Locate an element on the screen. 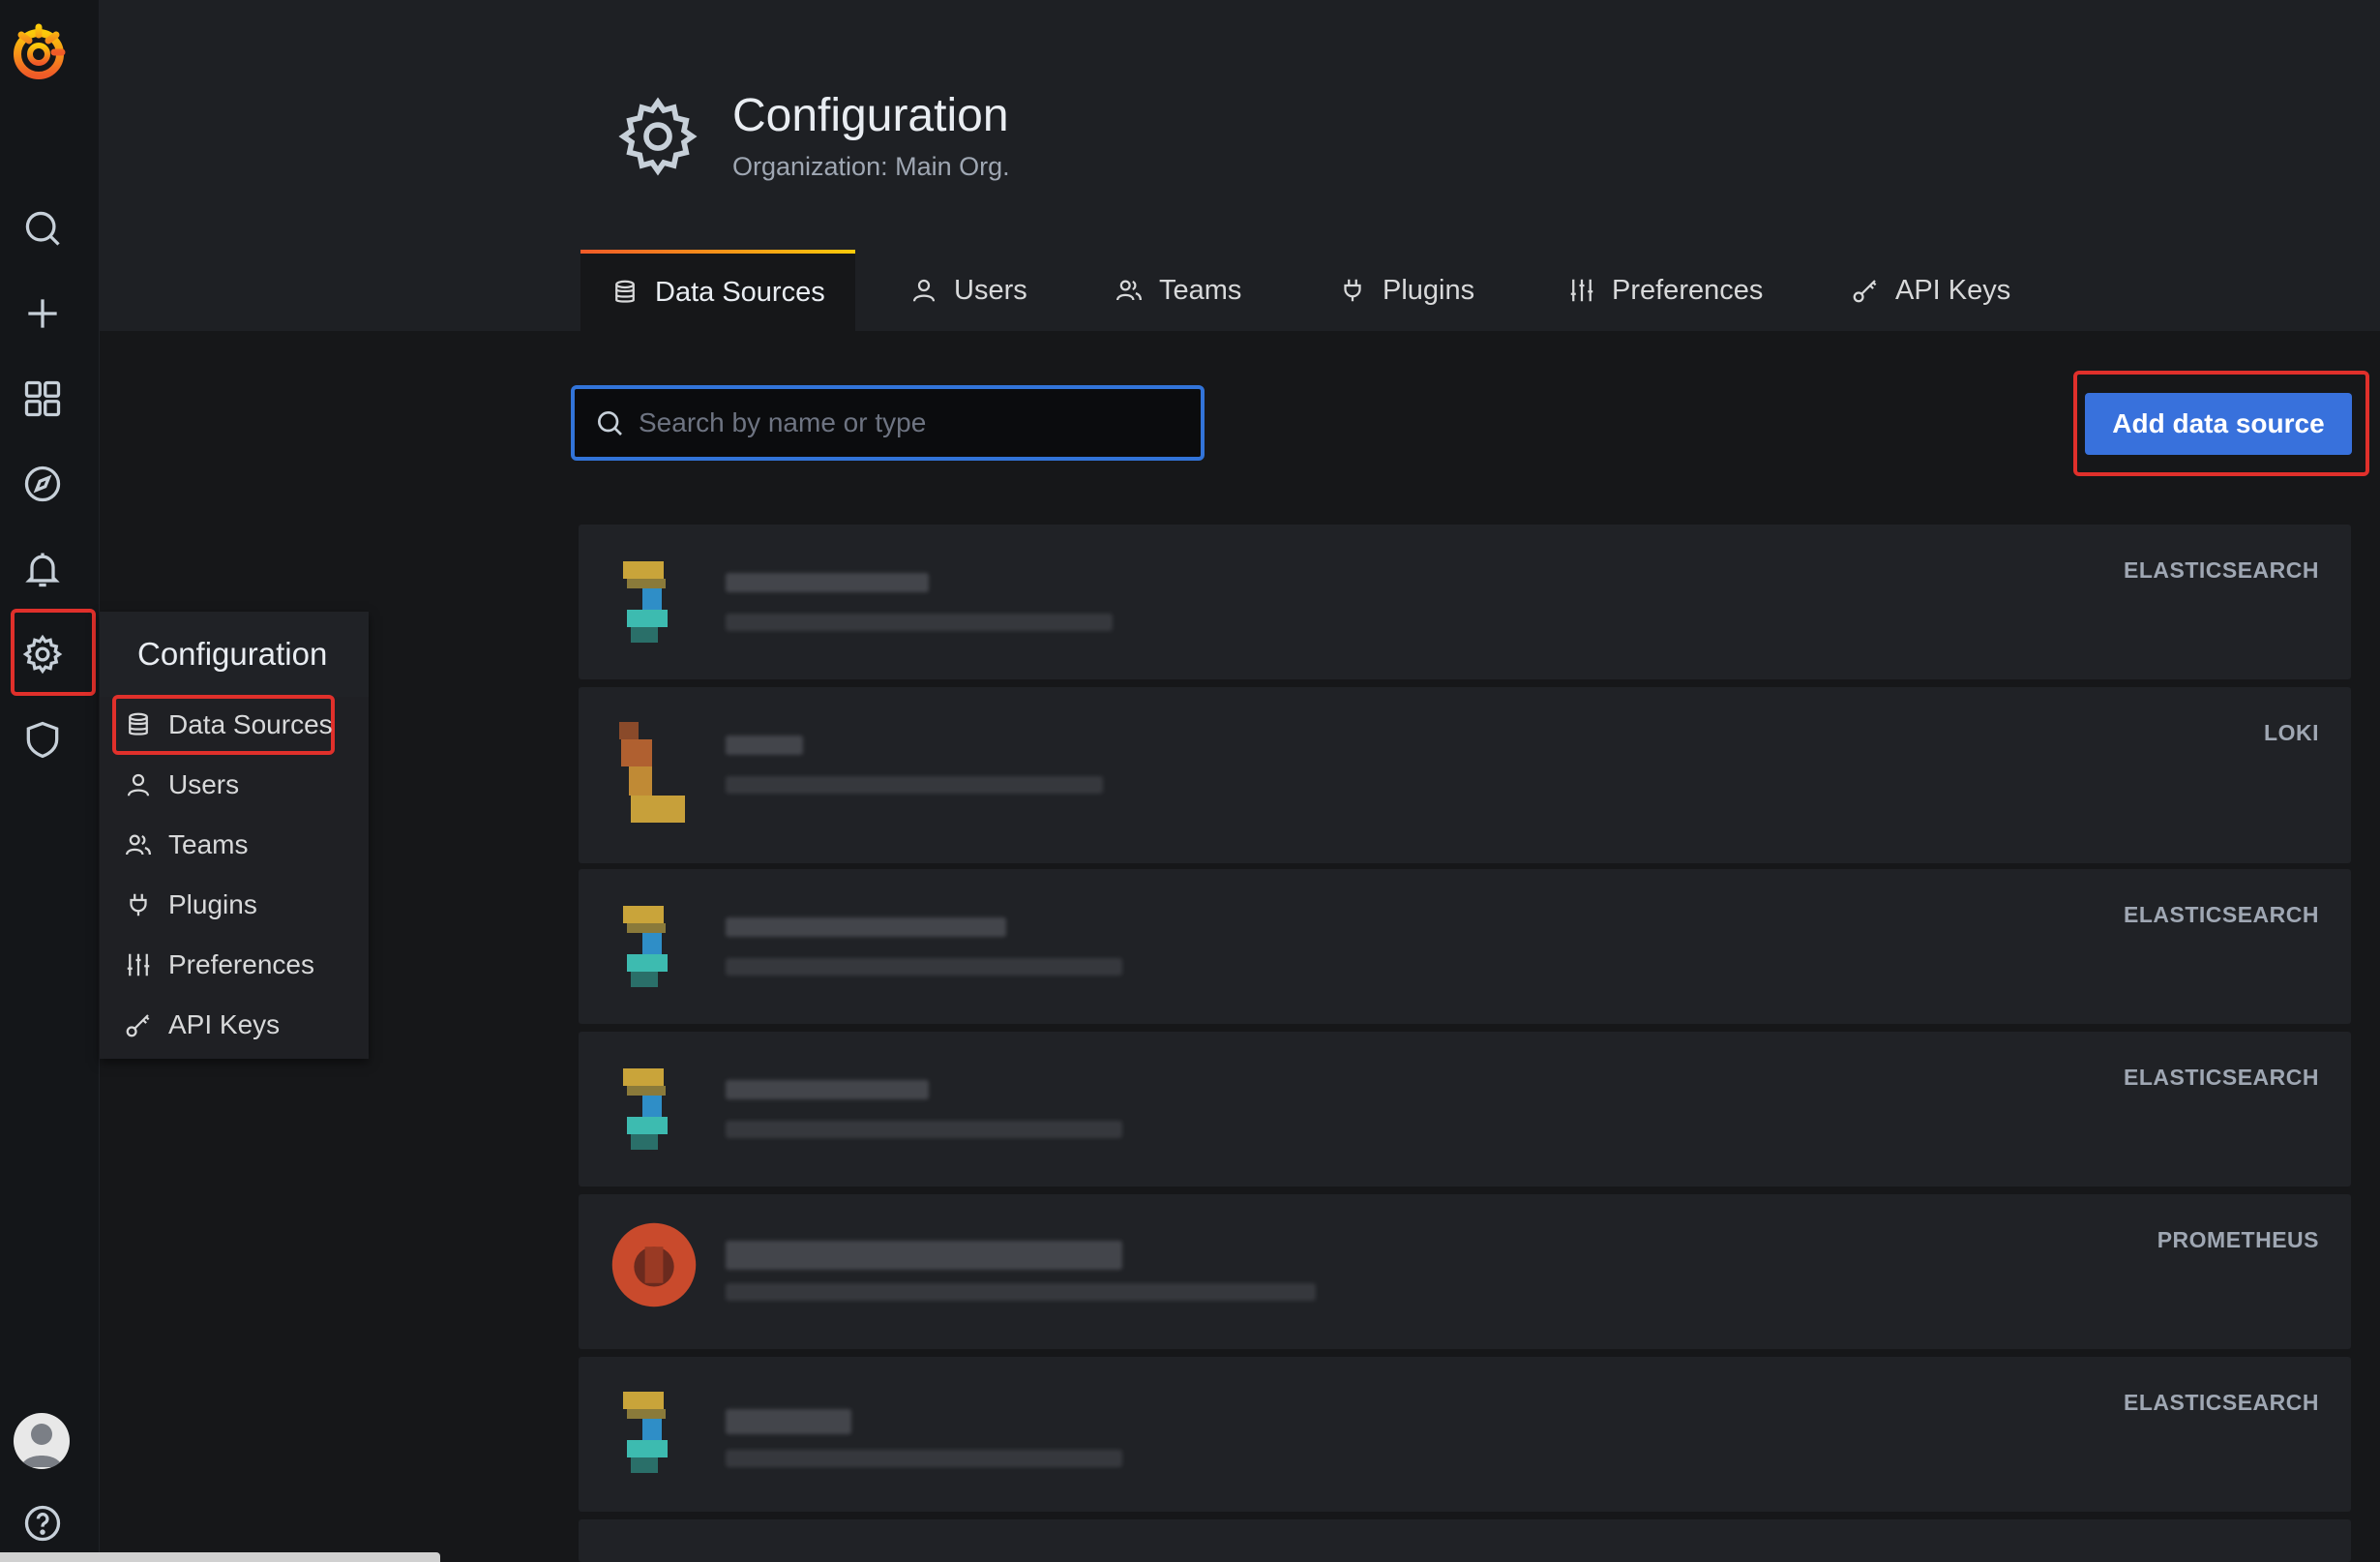  tab-users: Users is located at coordinates (968, 290).